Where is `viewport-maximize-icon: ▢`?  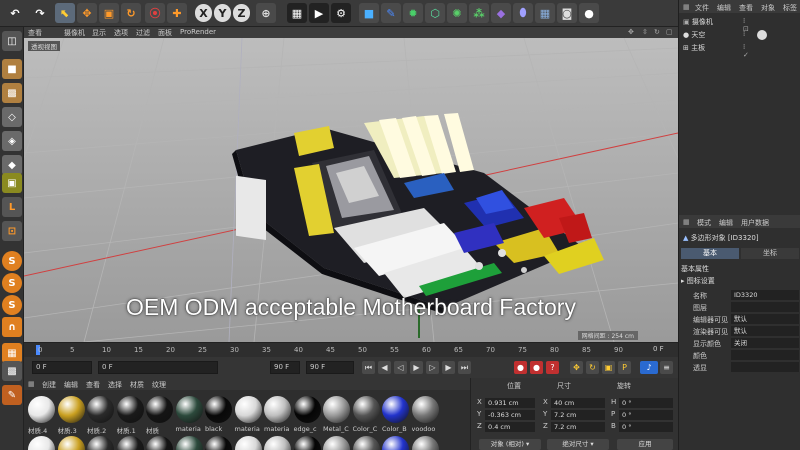
viewport-maximize-icon: ▢ is located at coordinates (669, 32).